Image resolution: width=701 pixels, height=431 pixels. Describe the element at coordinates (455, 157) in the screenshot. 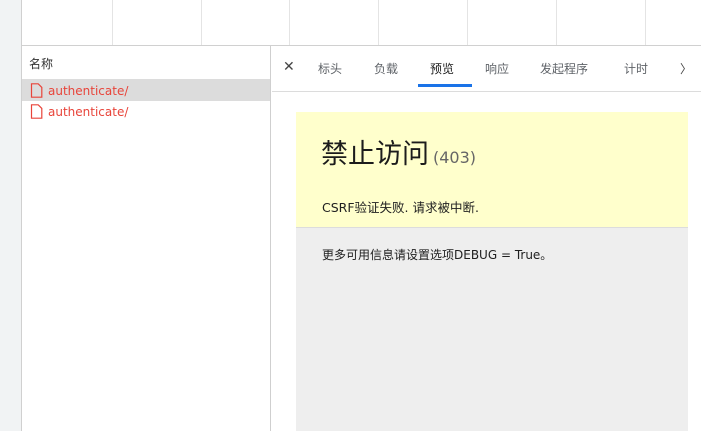

I see `status-code: (403)` at that location.